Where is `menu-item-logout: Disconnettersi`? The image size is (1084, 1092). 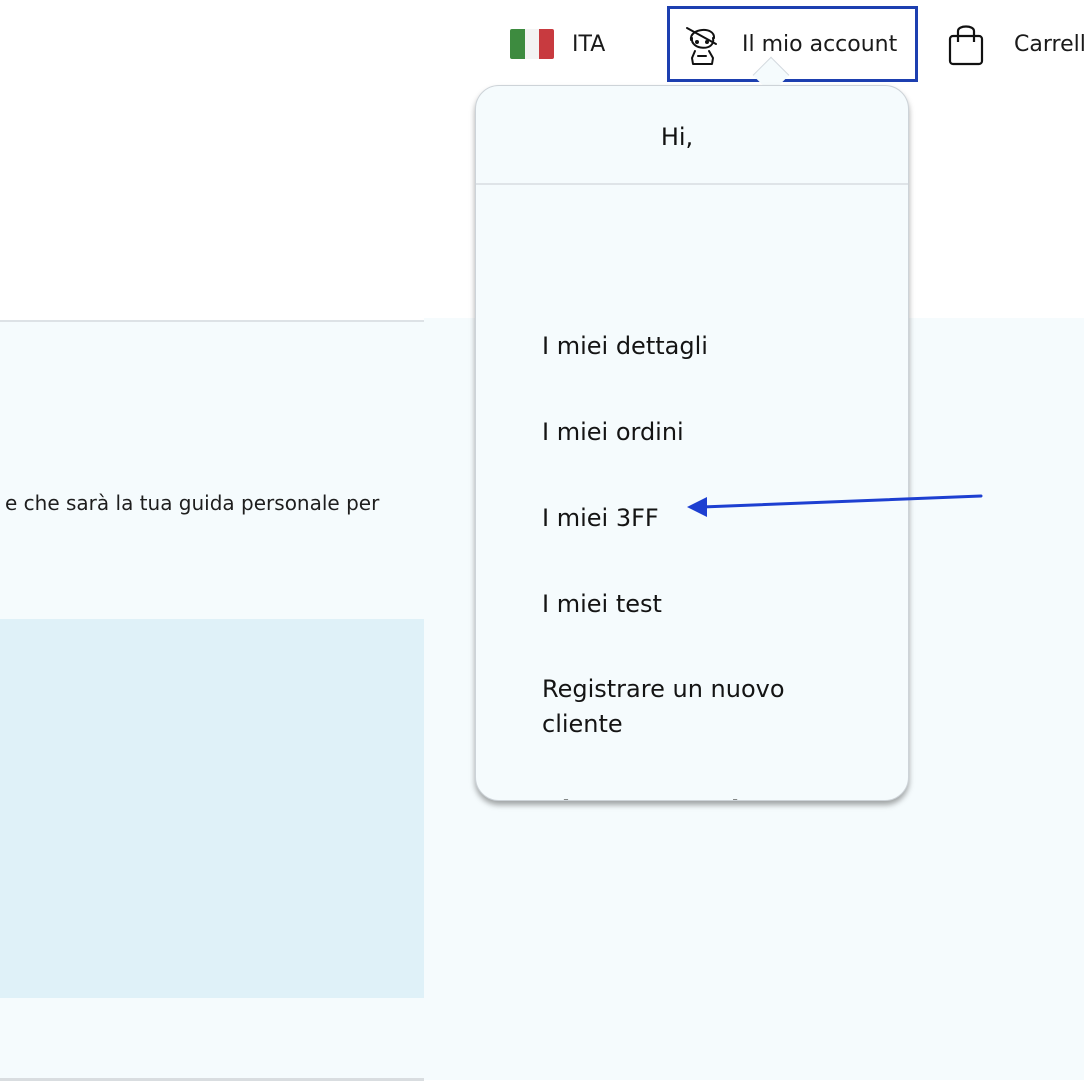
menu-item-logout: Disconnettersi is located at coordinates (692, 796).